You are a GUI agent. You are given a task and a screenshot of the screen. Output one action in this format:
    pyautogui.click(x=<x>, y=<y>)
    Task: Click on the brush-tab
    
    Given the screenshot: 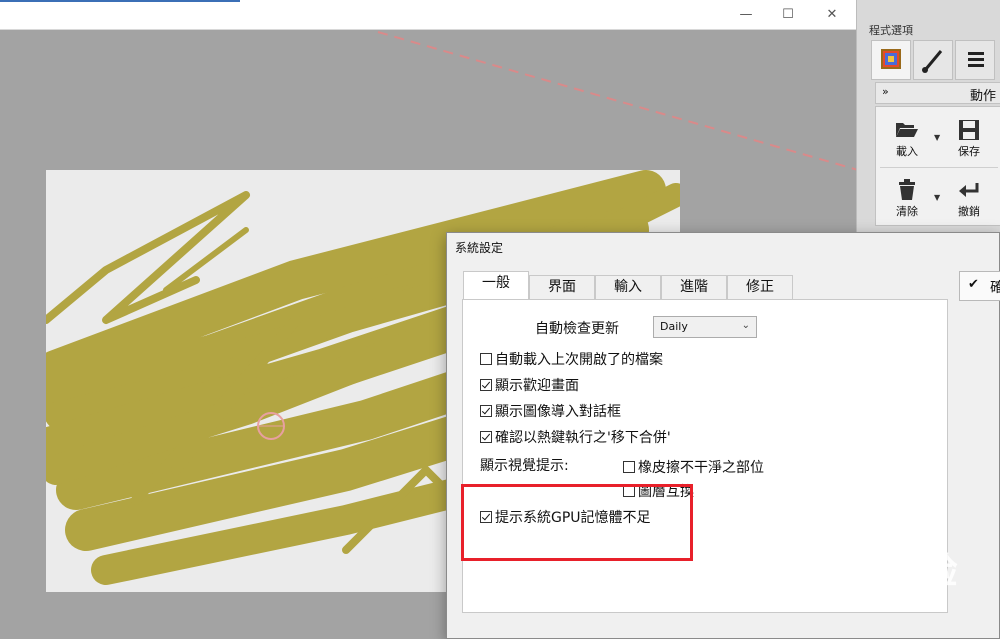 What is the action you would take?
    pyautogui.click(x=933, y=60)
    